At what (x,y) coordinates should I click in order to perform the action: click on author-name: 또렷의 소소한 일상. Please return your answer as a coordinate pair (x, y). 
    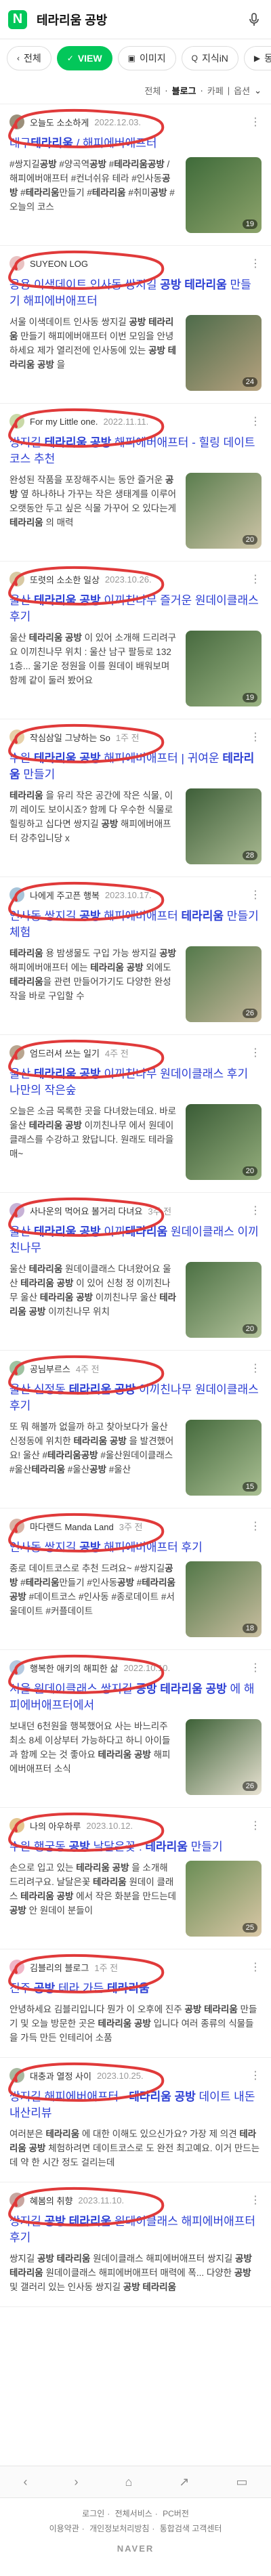
    Looking at the image, I should click on (65, 579).